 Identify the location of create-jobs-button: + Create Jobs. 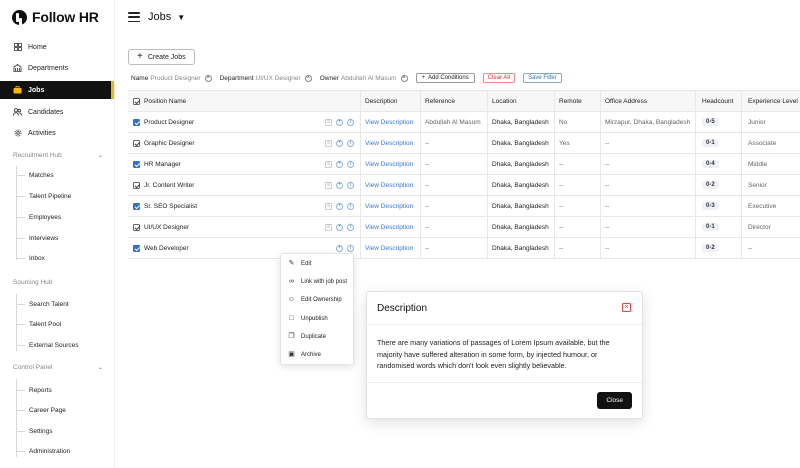
(161, 57).